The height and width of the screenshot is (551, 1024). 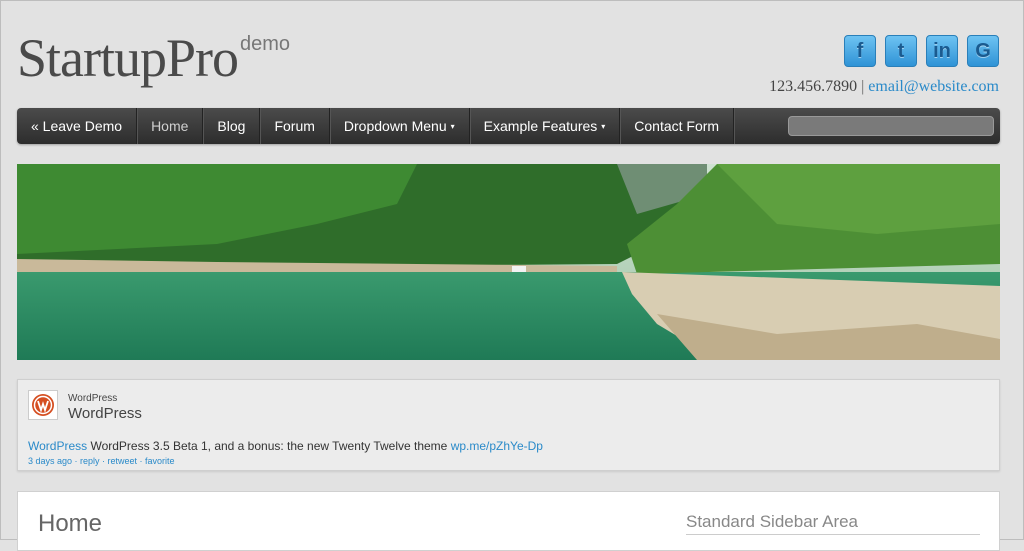 I want to click on content-area: Home Standard Sidebar Area, so click(x=508, y=521).